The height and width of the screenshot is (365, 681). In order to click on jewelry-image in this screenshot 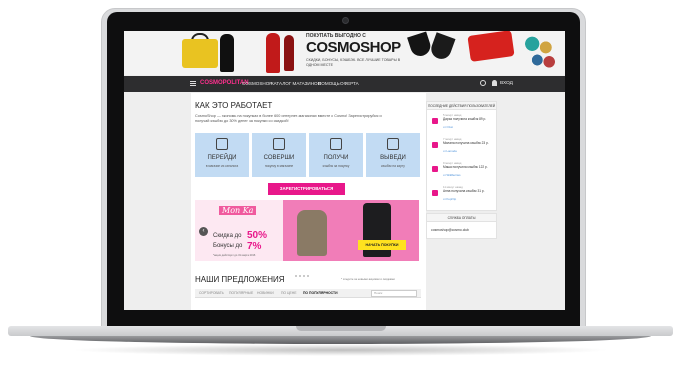, I will do `click(539, 51)`.